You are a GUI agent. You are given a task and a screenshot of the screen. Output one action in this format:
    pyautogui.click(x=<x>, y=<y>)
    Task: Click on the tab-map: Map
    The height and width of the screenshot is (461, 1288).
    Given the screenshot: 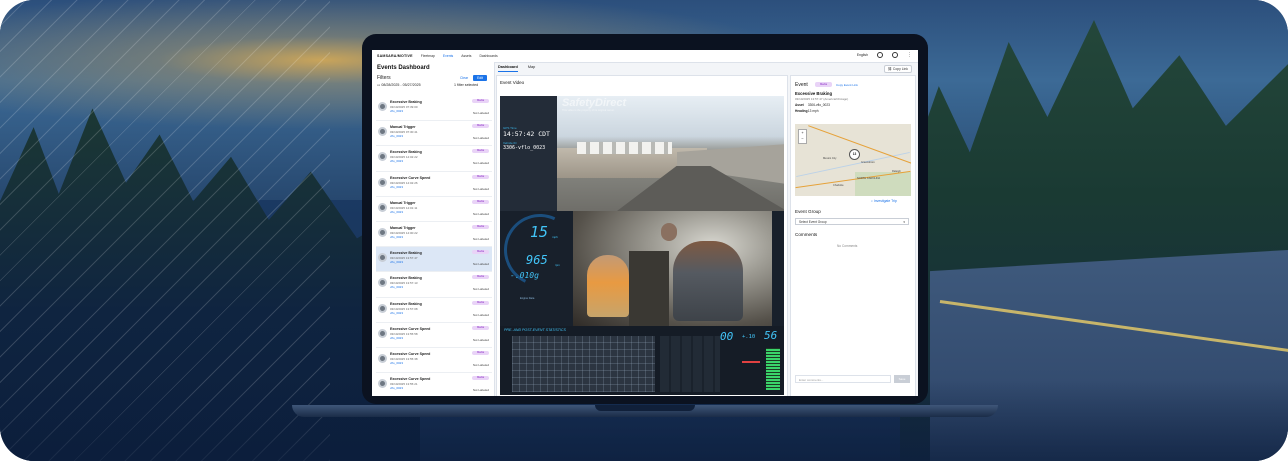 What is the action you would take?
    pyautogui.click(x=531, y=68)
    